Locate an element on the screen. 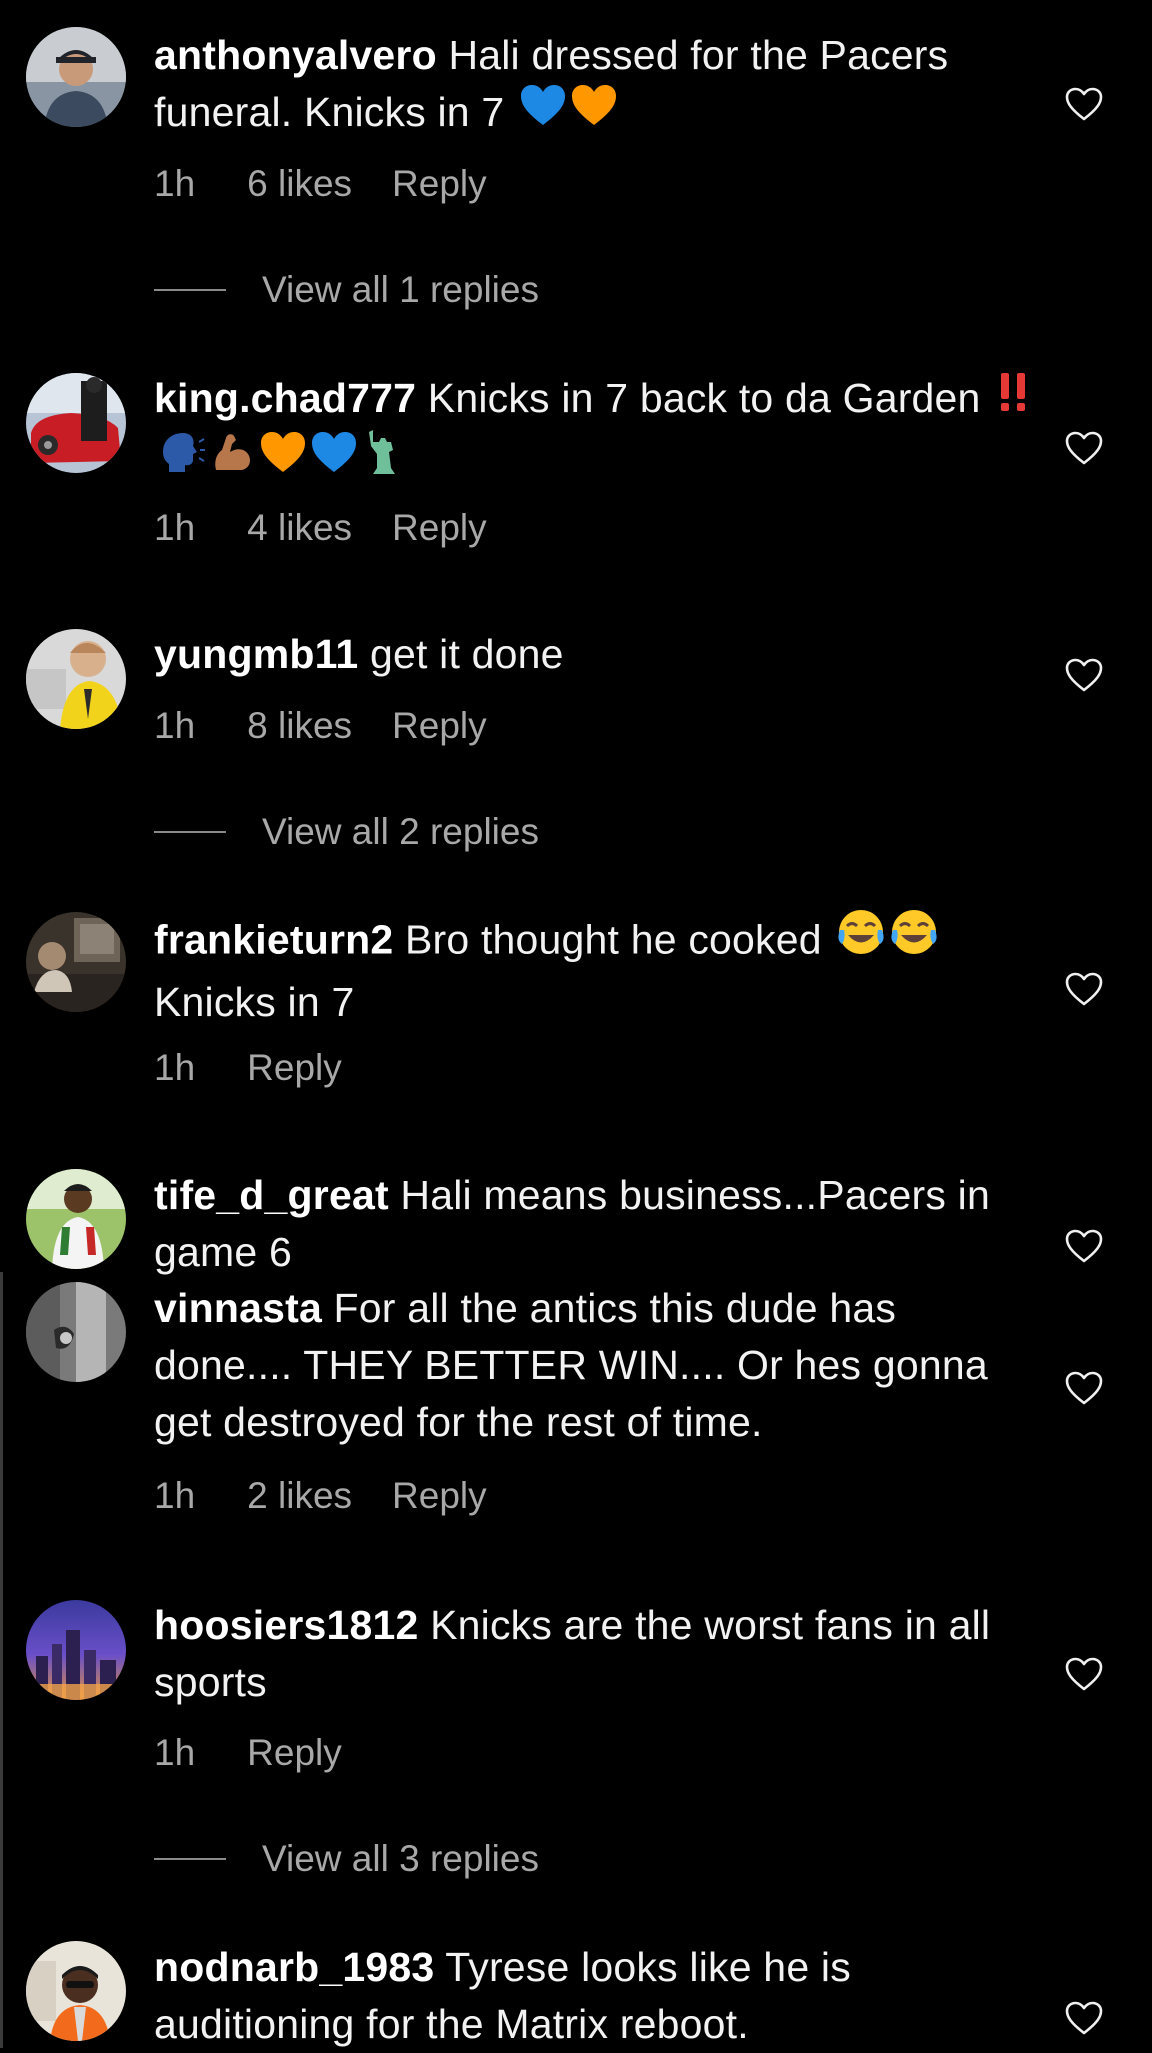 The height and width of the screenshot is (2053, 1152). comment-username: anthonyalvero is located at coordinates (295, 55).